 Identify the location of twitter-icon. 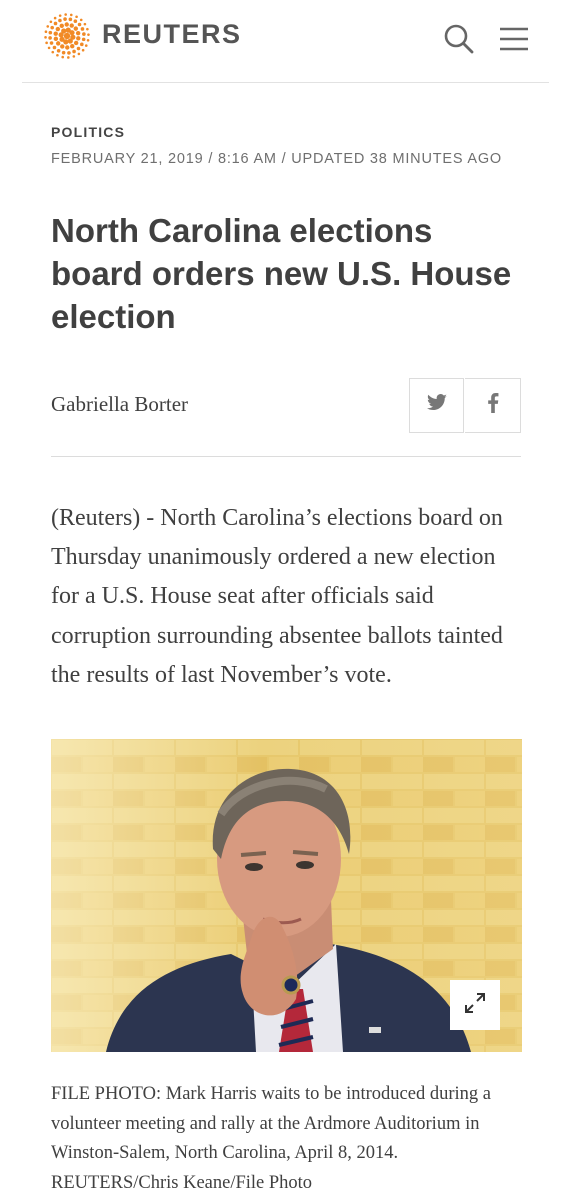
(437, 405).